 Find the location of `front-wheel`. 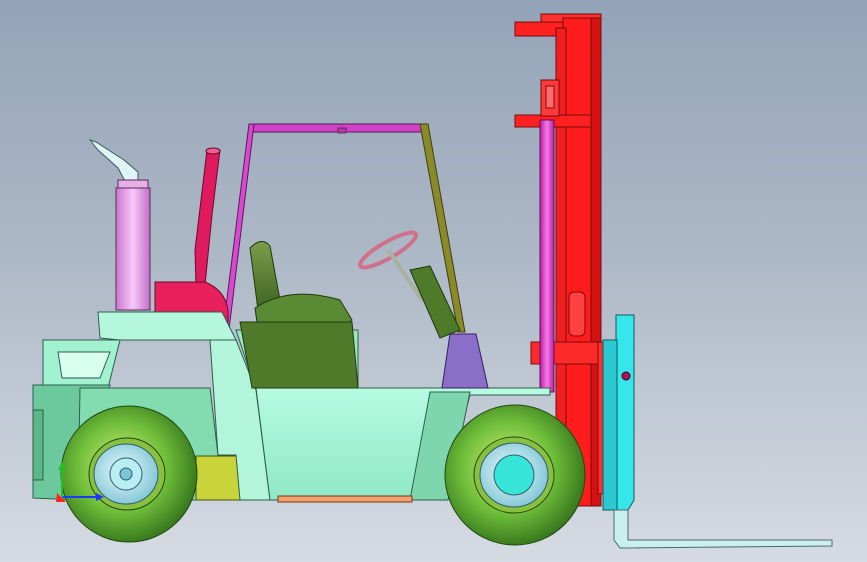

front-wheel is located at coordinates (515, 475).